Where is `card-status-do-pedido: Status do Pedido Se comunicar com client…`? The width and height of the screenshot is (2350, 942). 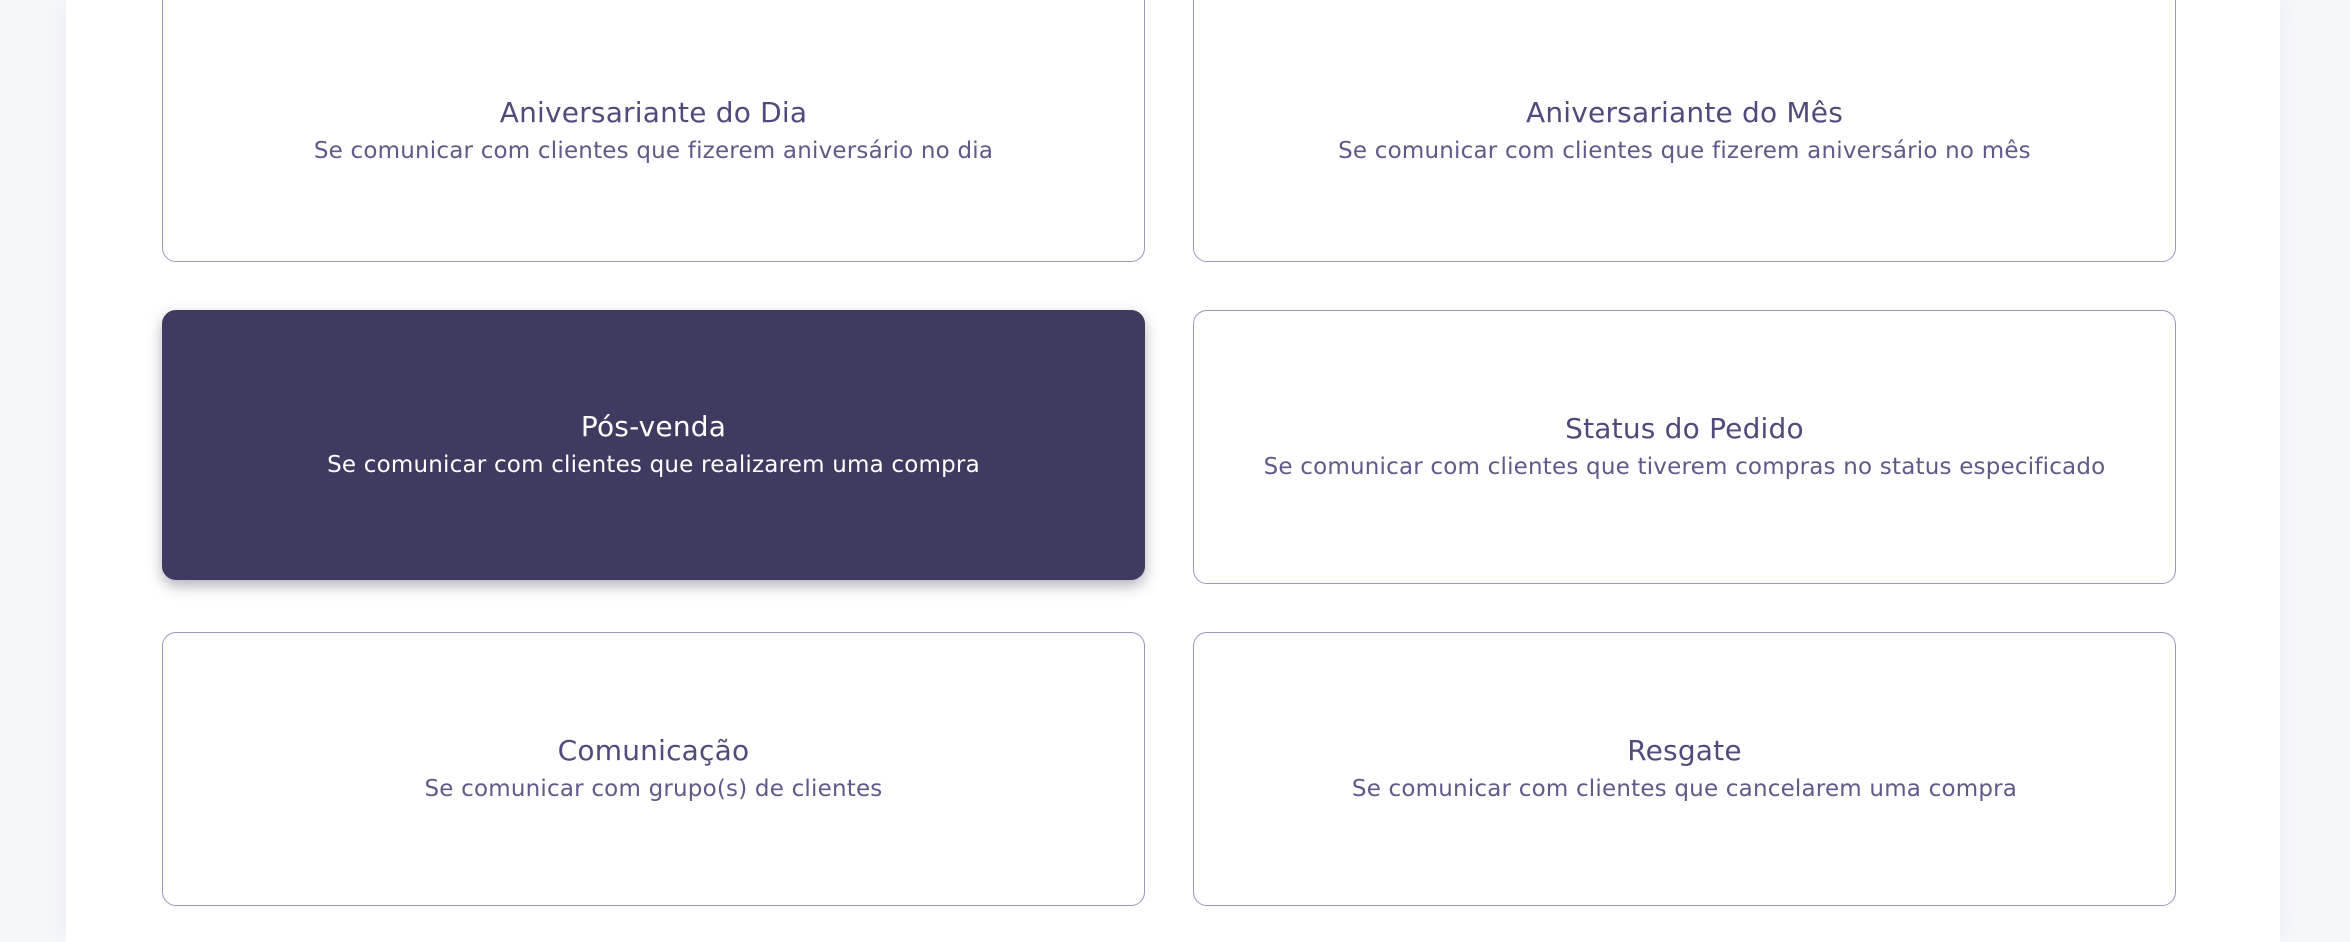 card-status-do-pedido: Status do Pedido Se comunicar com client… is located at coordinates (1684, 447).